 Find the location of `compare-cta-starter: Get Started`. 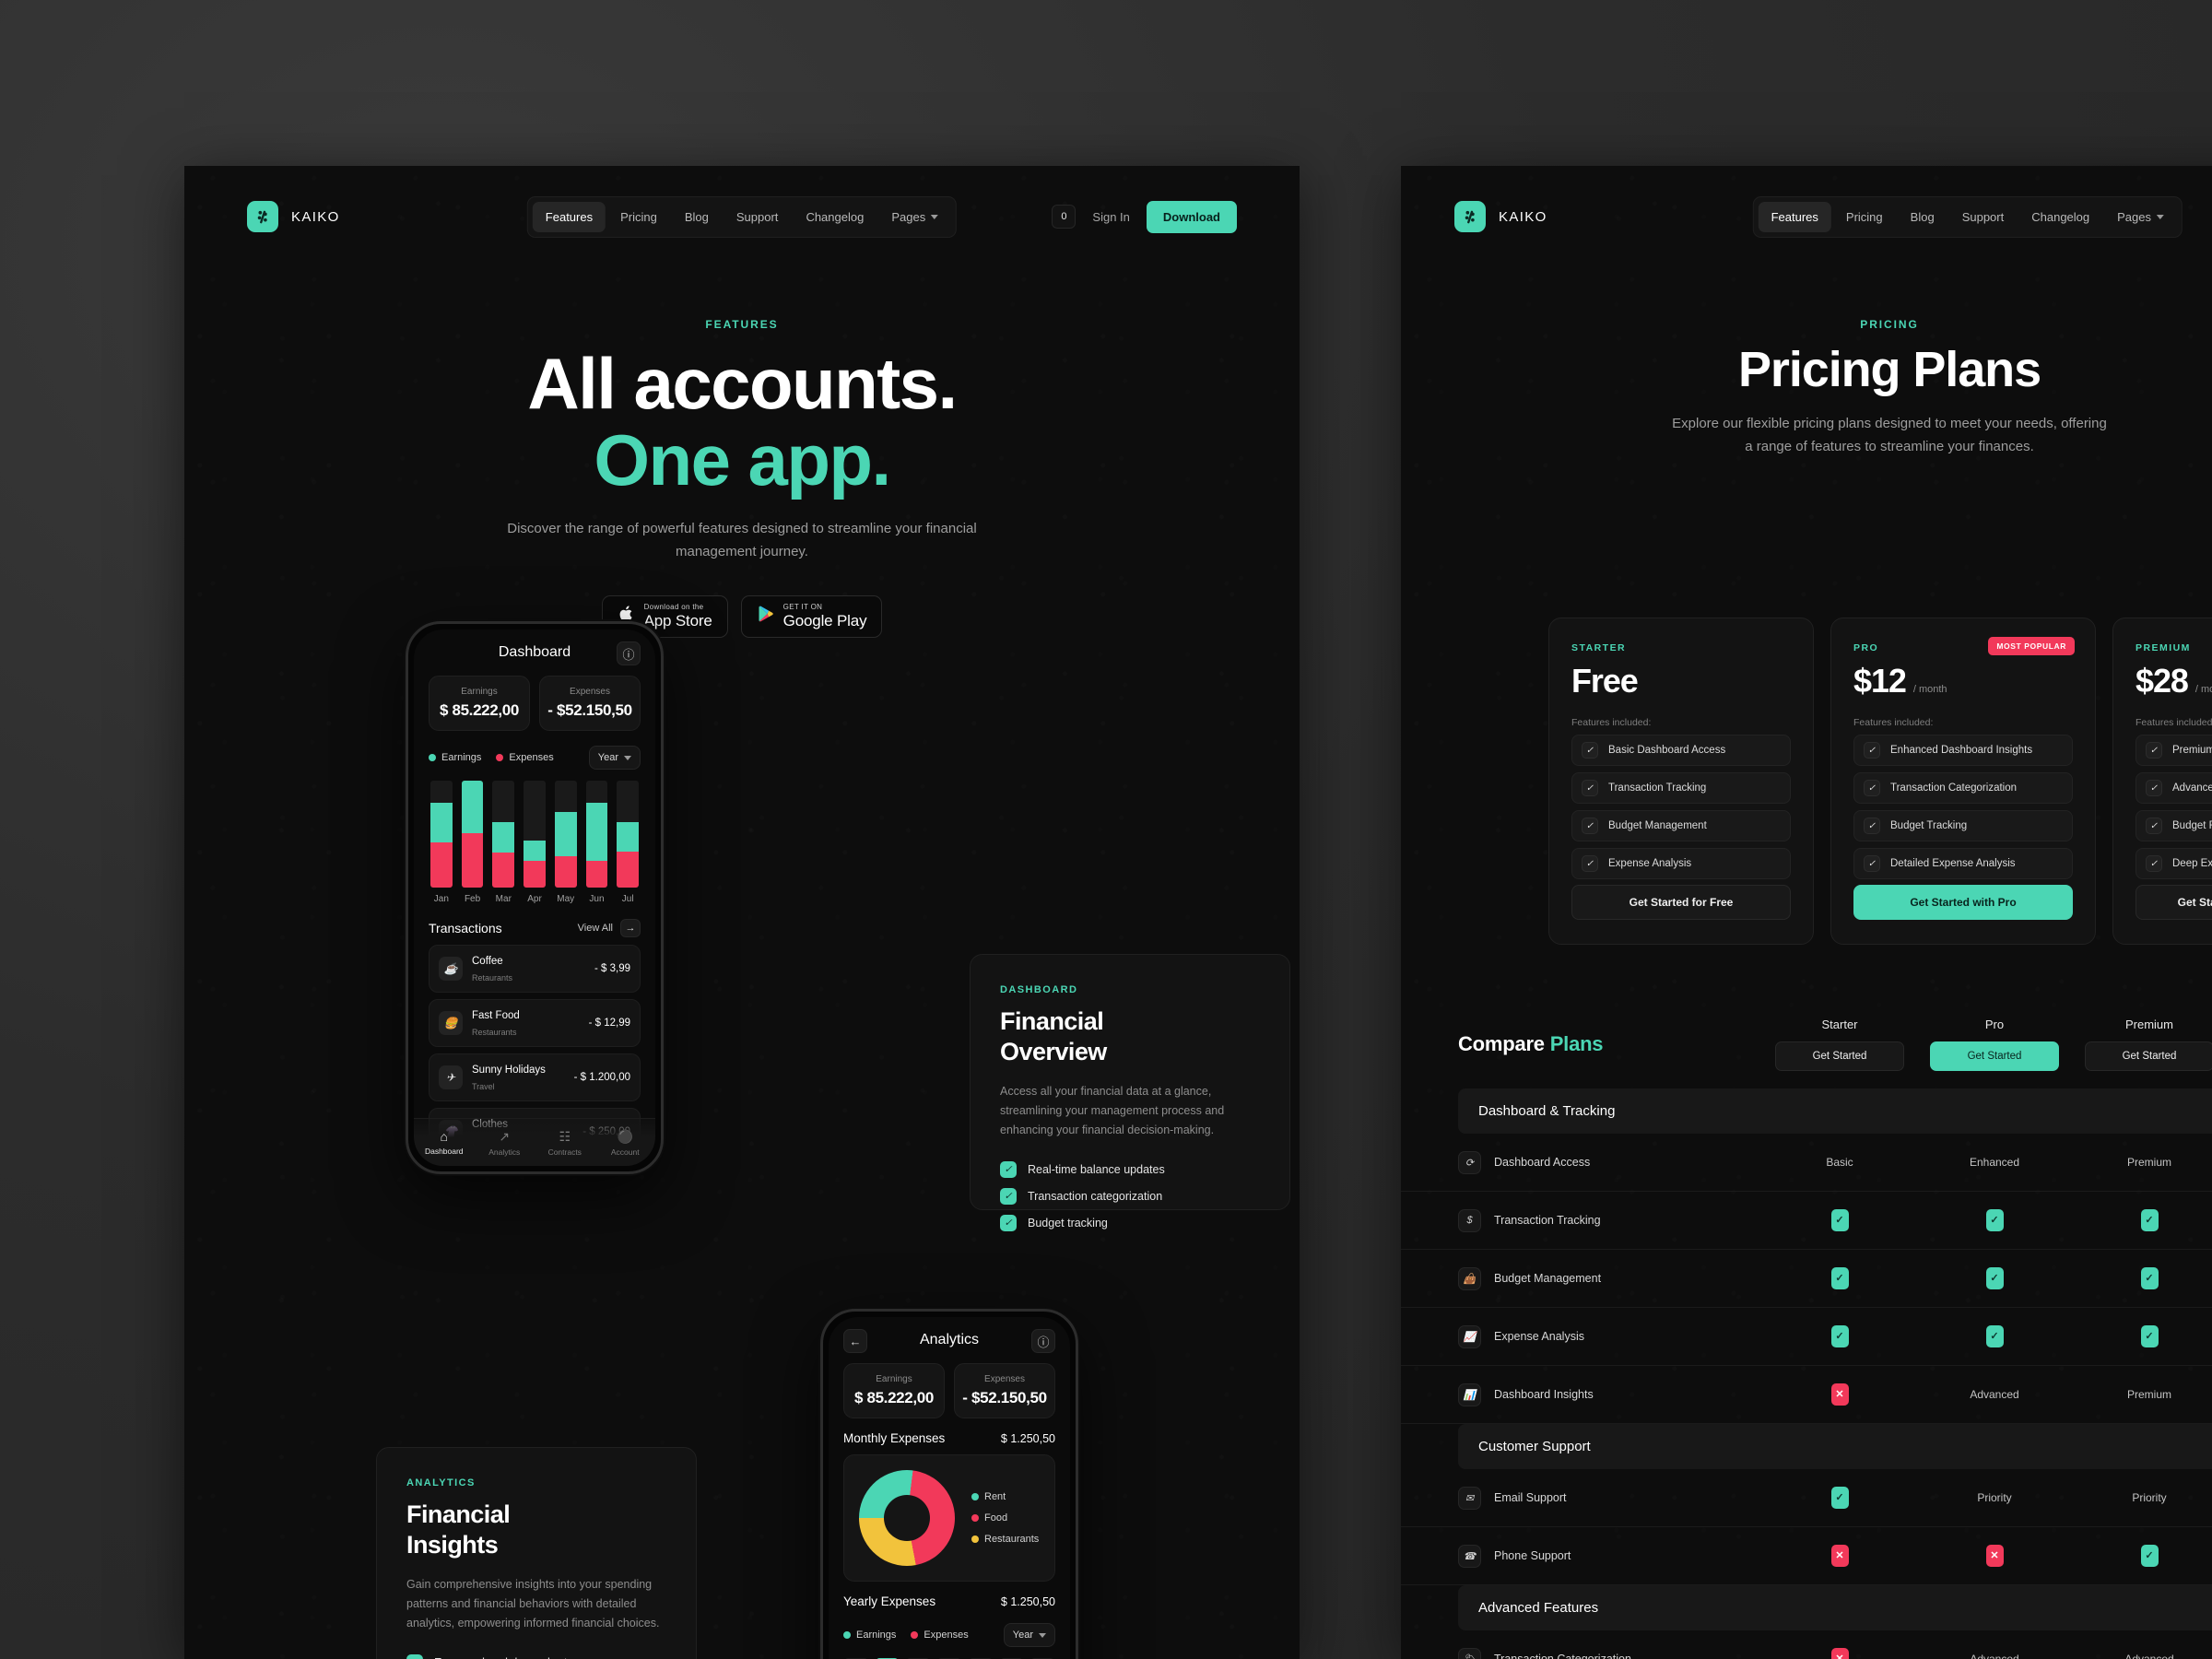

compare-cta-starter: Get Started is located at coordinates (1839, 1056).